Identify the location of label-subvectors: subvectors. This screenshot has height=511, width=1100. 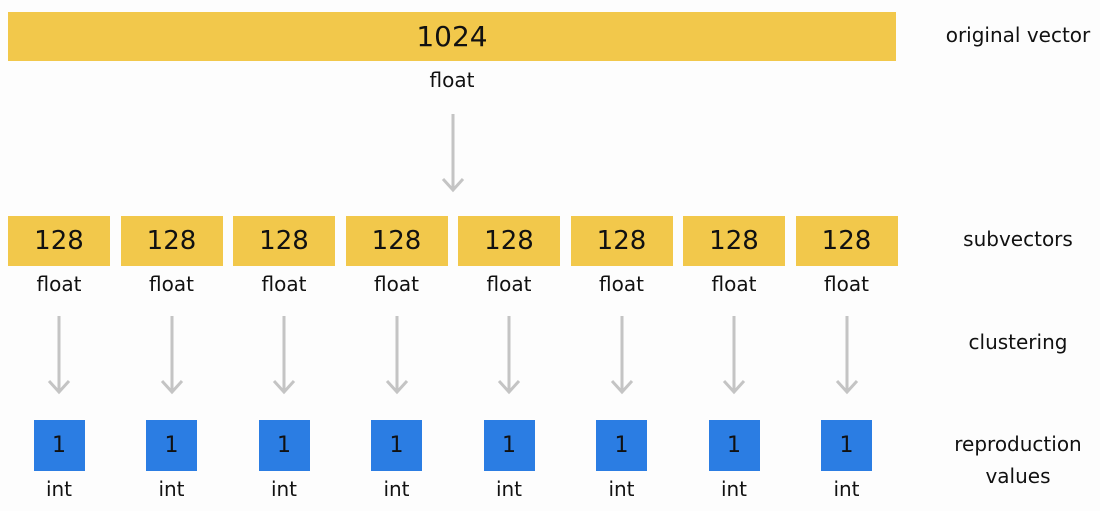
(1018, 239).